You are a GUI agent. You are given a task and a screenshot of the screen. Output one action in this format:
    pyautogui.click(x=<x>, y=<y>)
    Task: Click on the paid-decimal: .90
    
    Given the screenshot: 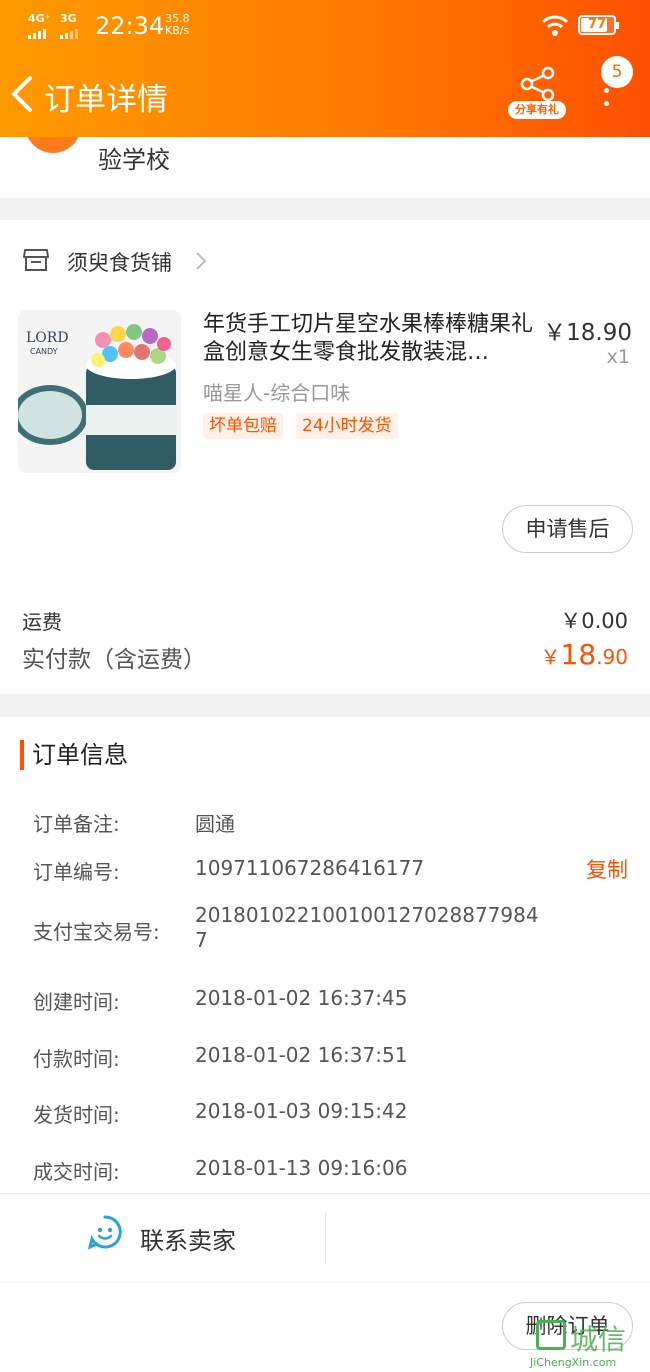 What is the action you would take?
    pyautogui.click(x=612, y=657)
    